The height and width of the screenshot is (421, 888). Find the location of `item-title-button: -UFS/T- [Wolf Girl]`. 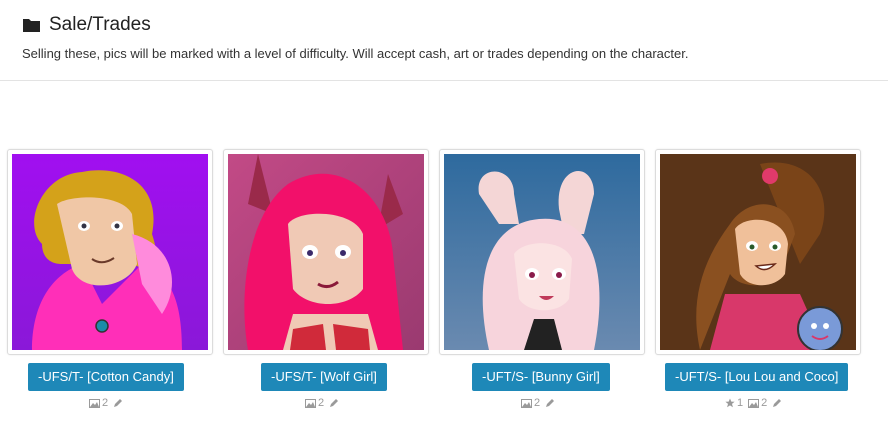

item-title-button: -UFS/T- [Wolf Girl] is located at coordinates (324, 377).